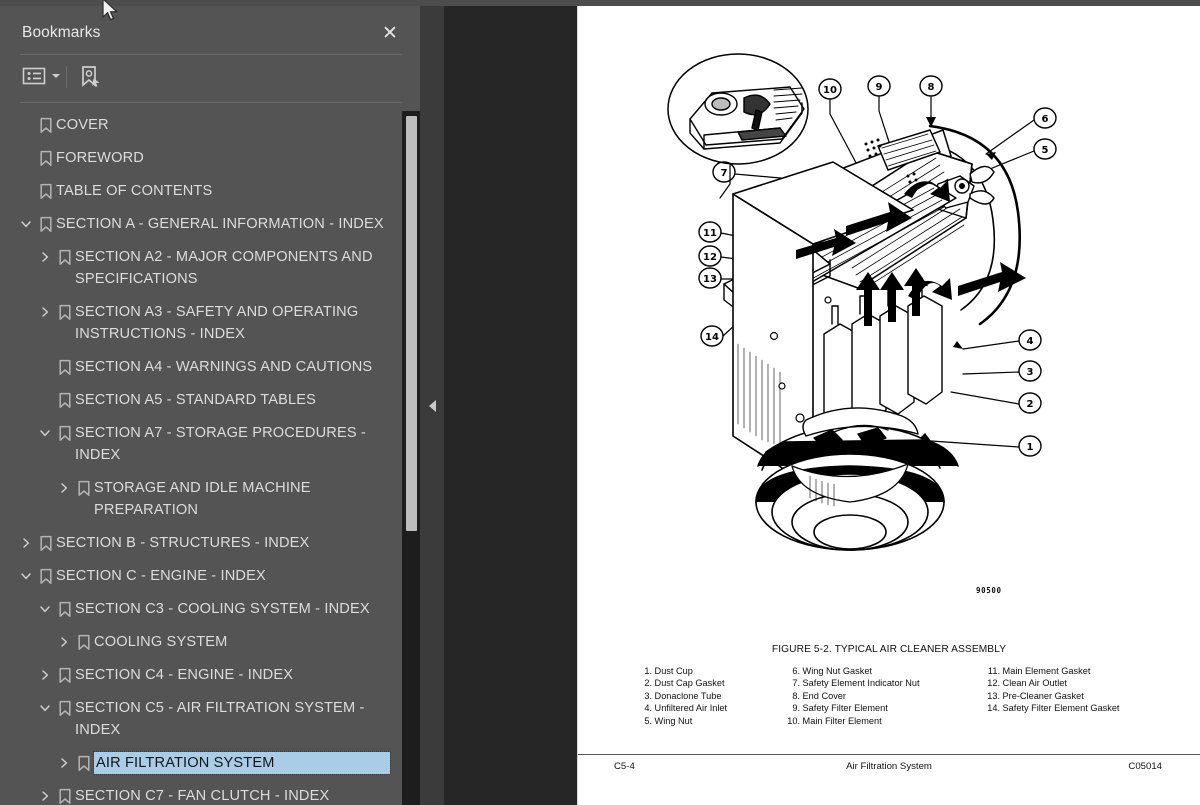  Describe the element at coordinates (242, 763) in the screenshot. I see `bookmark-label: AIR FILTRATION SYSTEM` at that location.